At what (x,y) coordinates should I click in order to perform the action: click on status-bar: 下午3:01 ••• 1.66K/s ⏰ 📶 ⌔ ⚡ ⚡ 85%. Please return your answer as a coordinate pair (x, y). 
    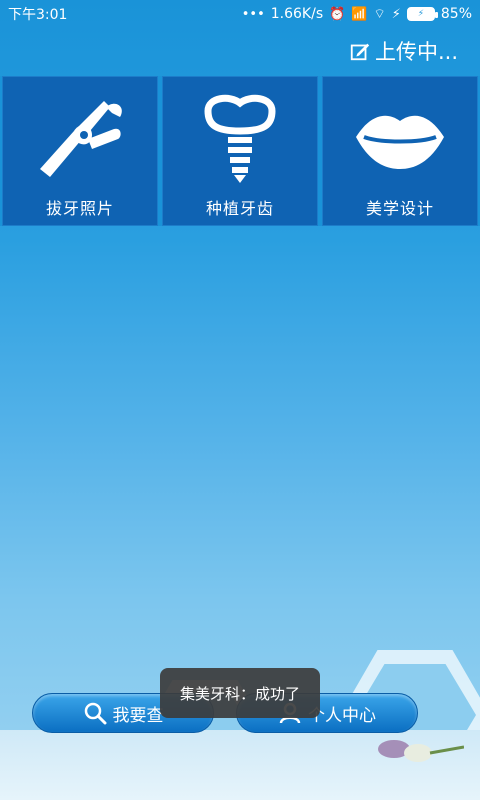
    Looking at the image, I should click on (240, 14).